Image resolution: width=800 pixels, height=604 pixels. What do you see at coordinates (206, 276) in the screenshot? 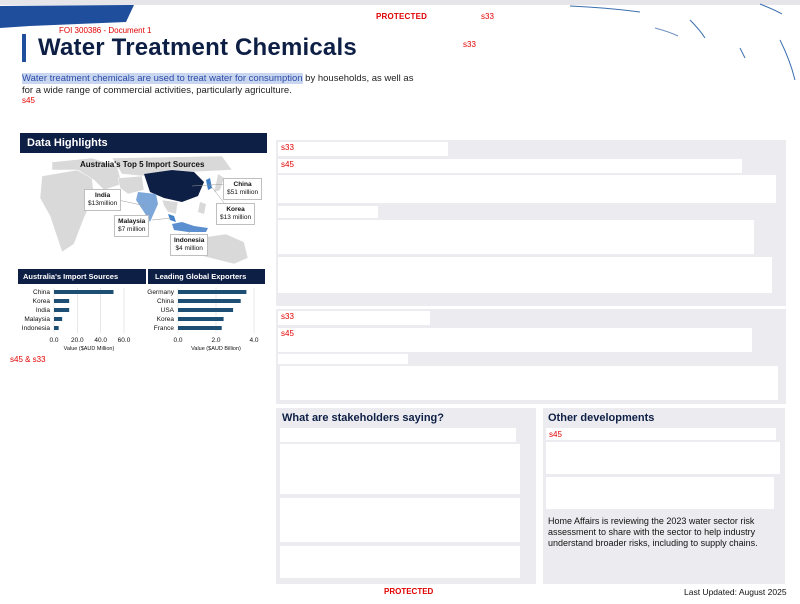
I see `chart-heading-global-exporters: Leading Global Exporters` at bounding box center [206, 276].